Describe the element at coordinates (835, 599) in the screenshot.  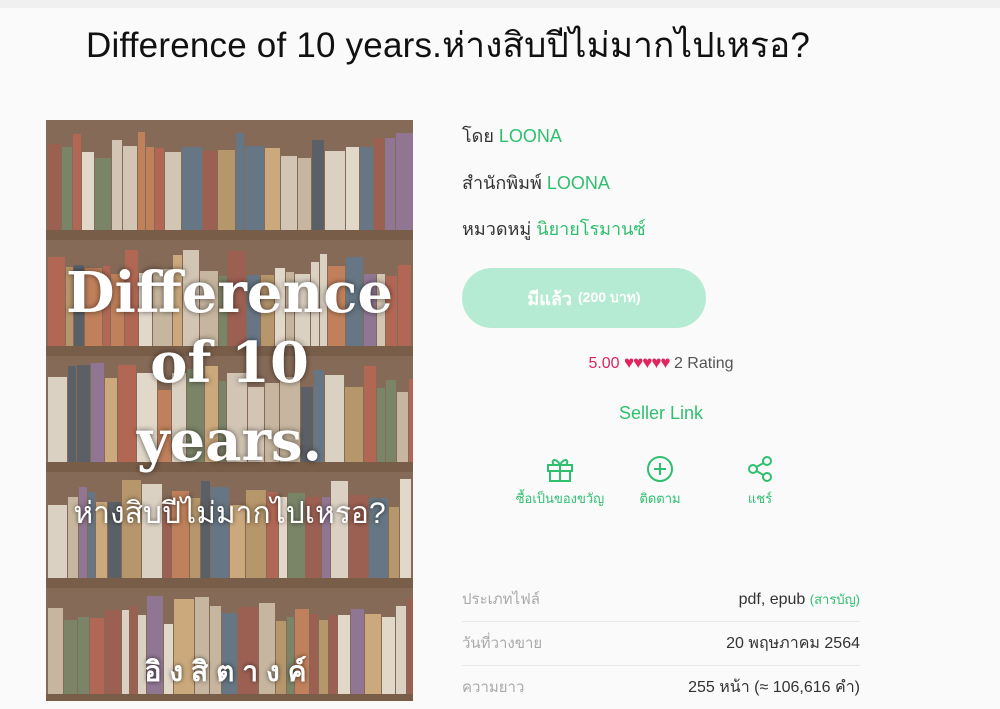
I see `toc-link: (สารบัญ)` at that location.